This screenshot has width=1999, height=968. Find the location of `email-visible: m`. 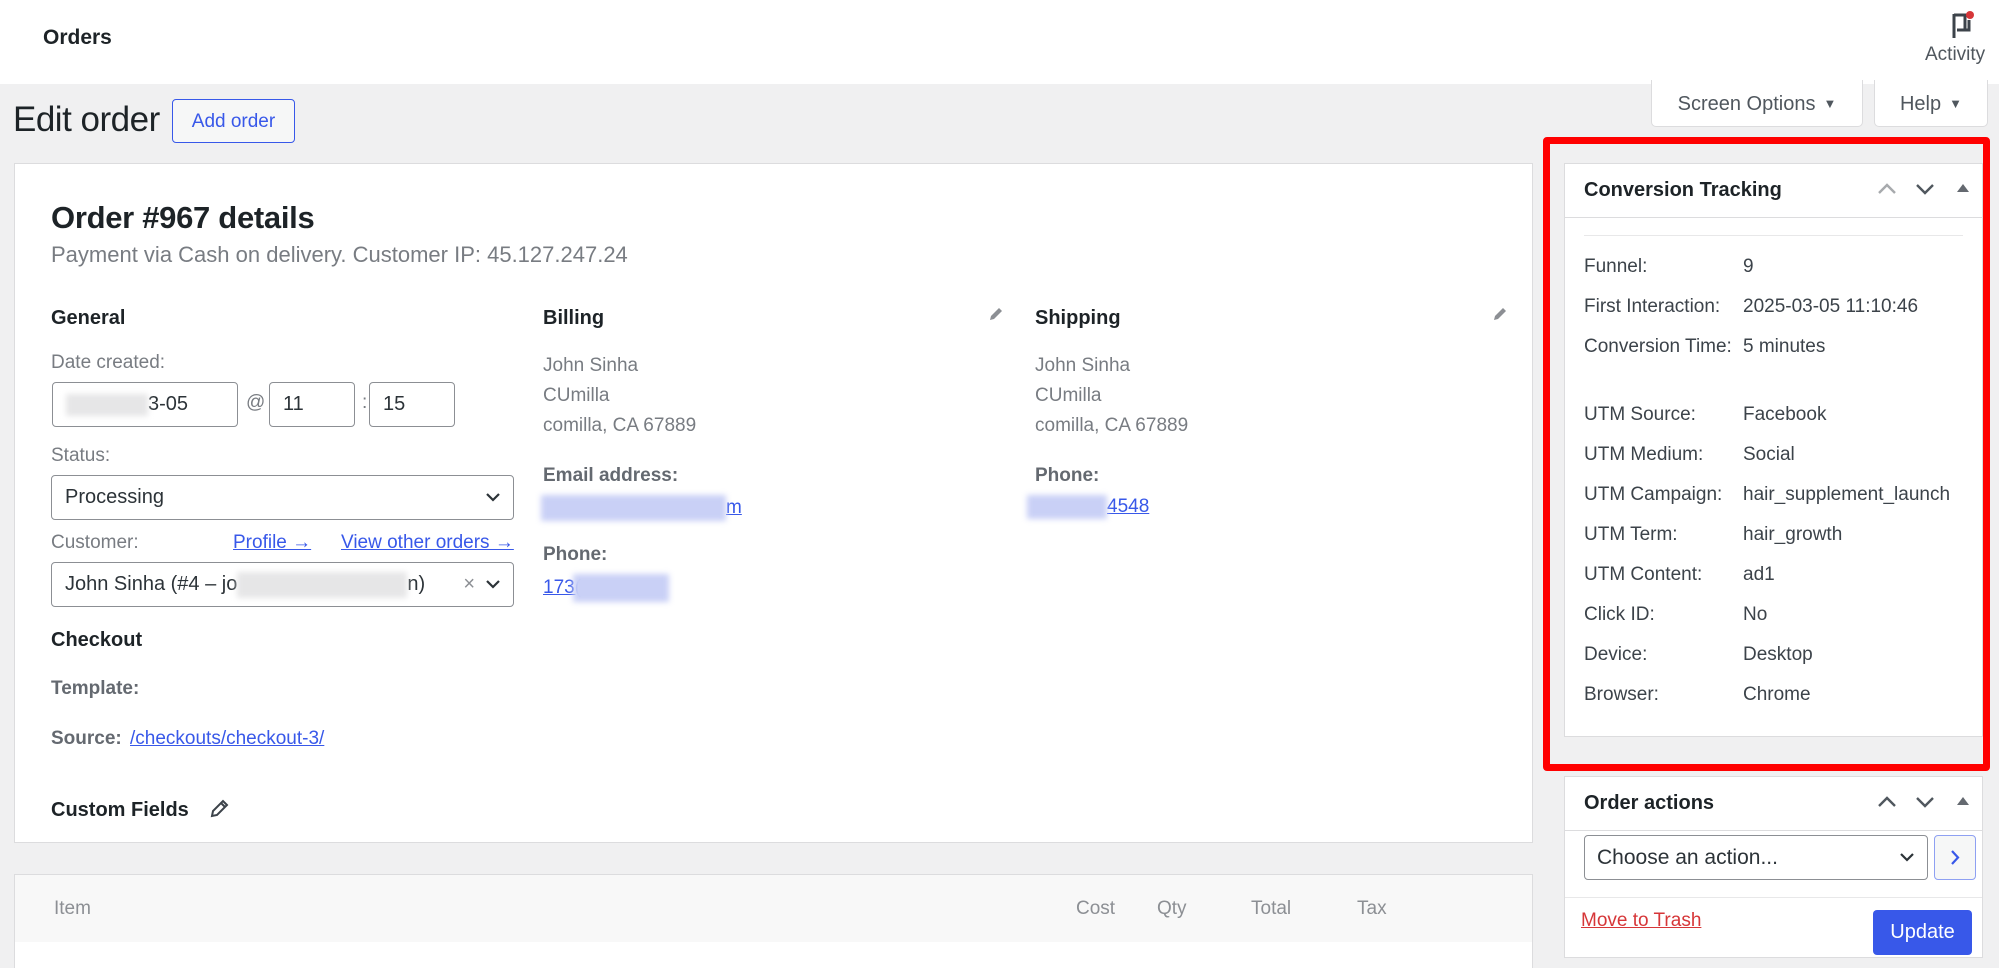

email-visible: m is located at coordinates (734, 508).